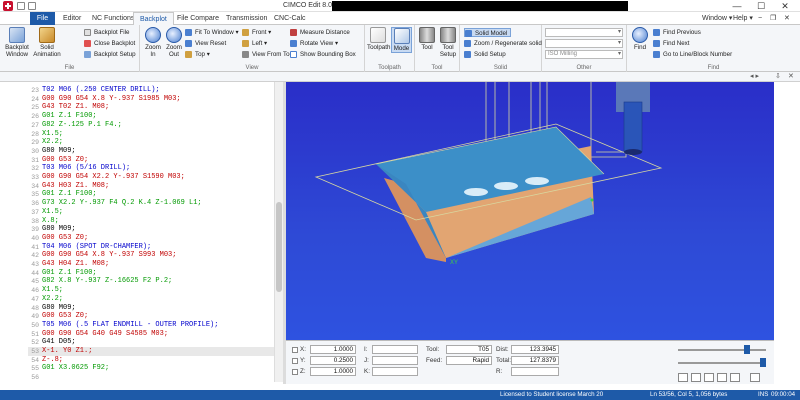 The width and height of the screenshot is (800, 400). I want to click on view-reset-button: View Reset, so click(205, 43).